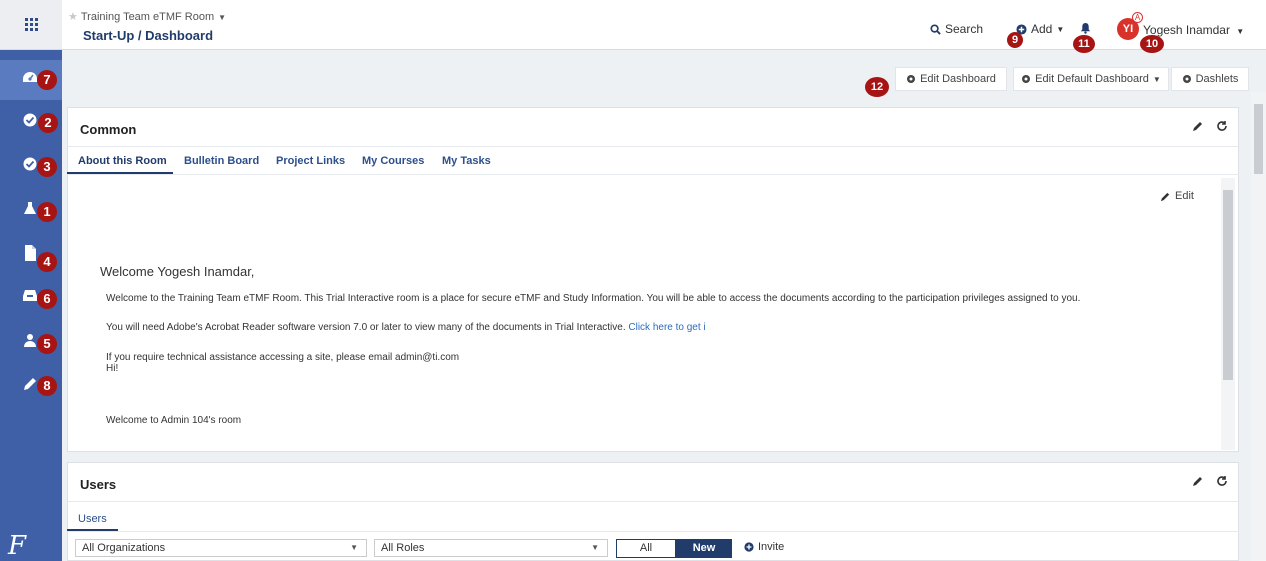 This screenshot has height=561, width=1266. I want to click on edit-content-button: Edit, so click(1177, 196).